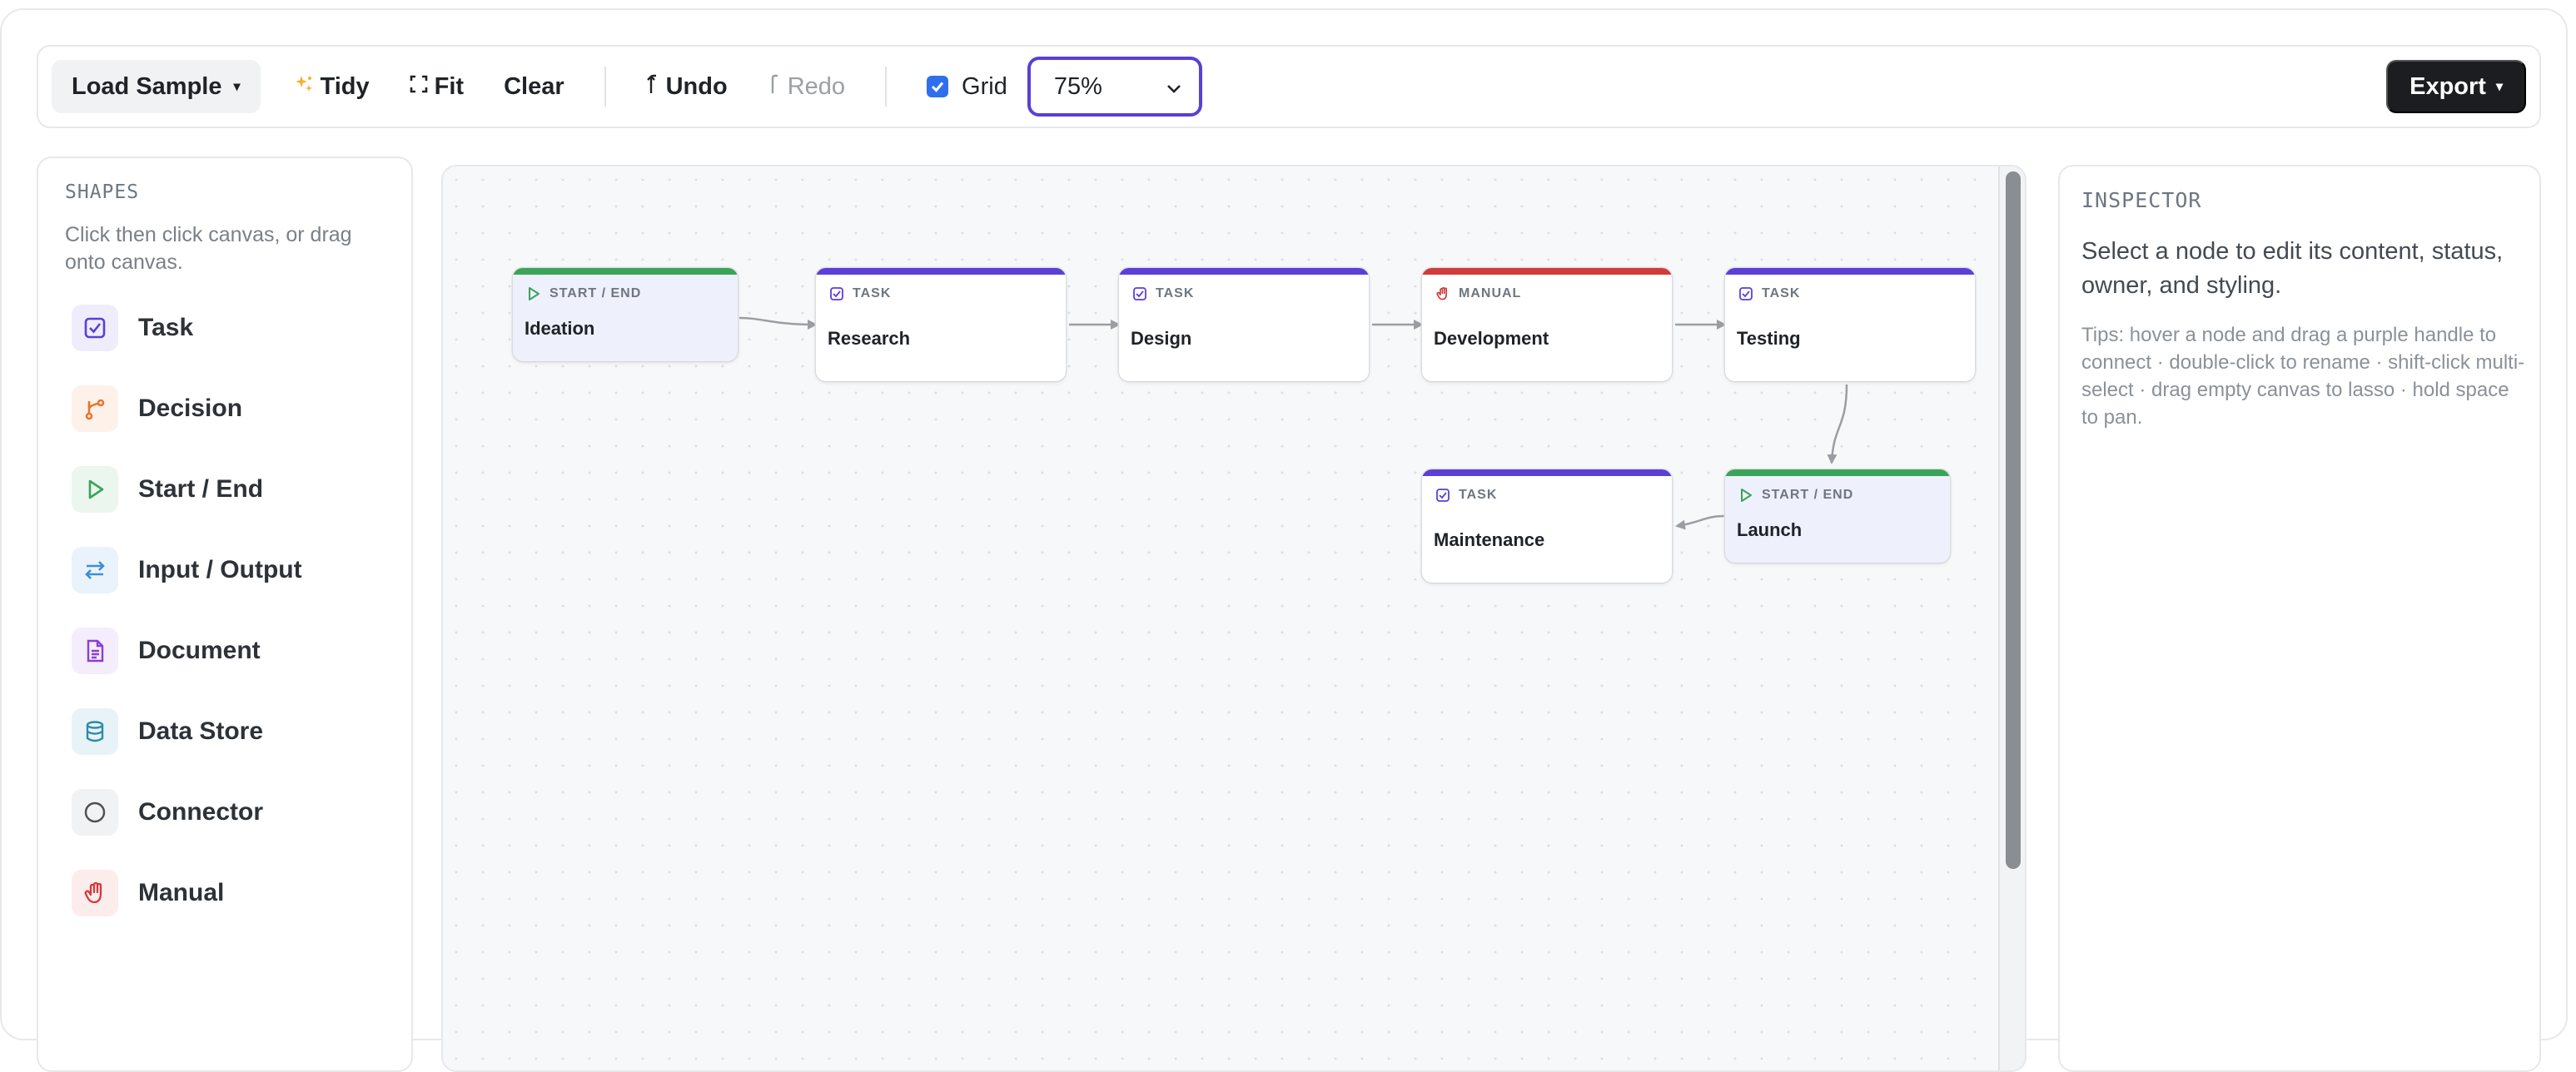  Describe the element at coordinates (1077, 86) in the screenshot. I see `zoom-value: 75%` at that location.